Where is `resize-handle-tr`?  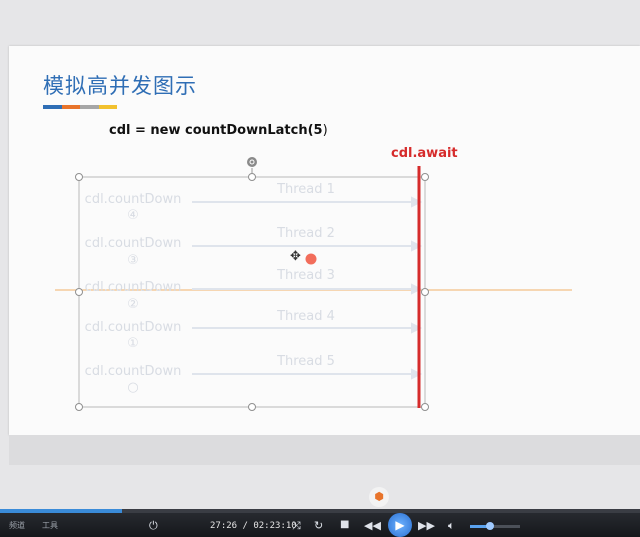 resize-handle-tr is located at coordinates (425, 177).